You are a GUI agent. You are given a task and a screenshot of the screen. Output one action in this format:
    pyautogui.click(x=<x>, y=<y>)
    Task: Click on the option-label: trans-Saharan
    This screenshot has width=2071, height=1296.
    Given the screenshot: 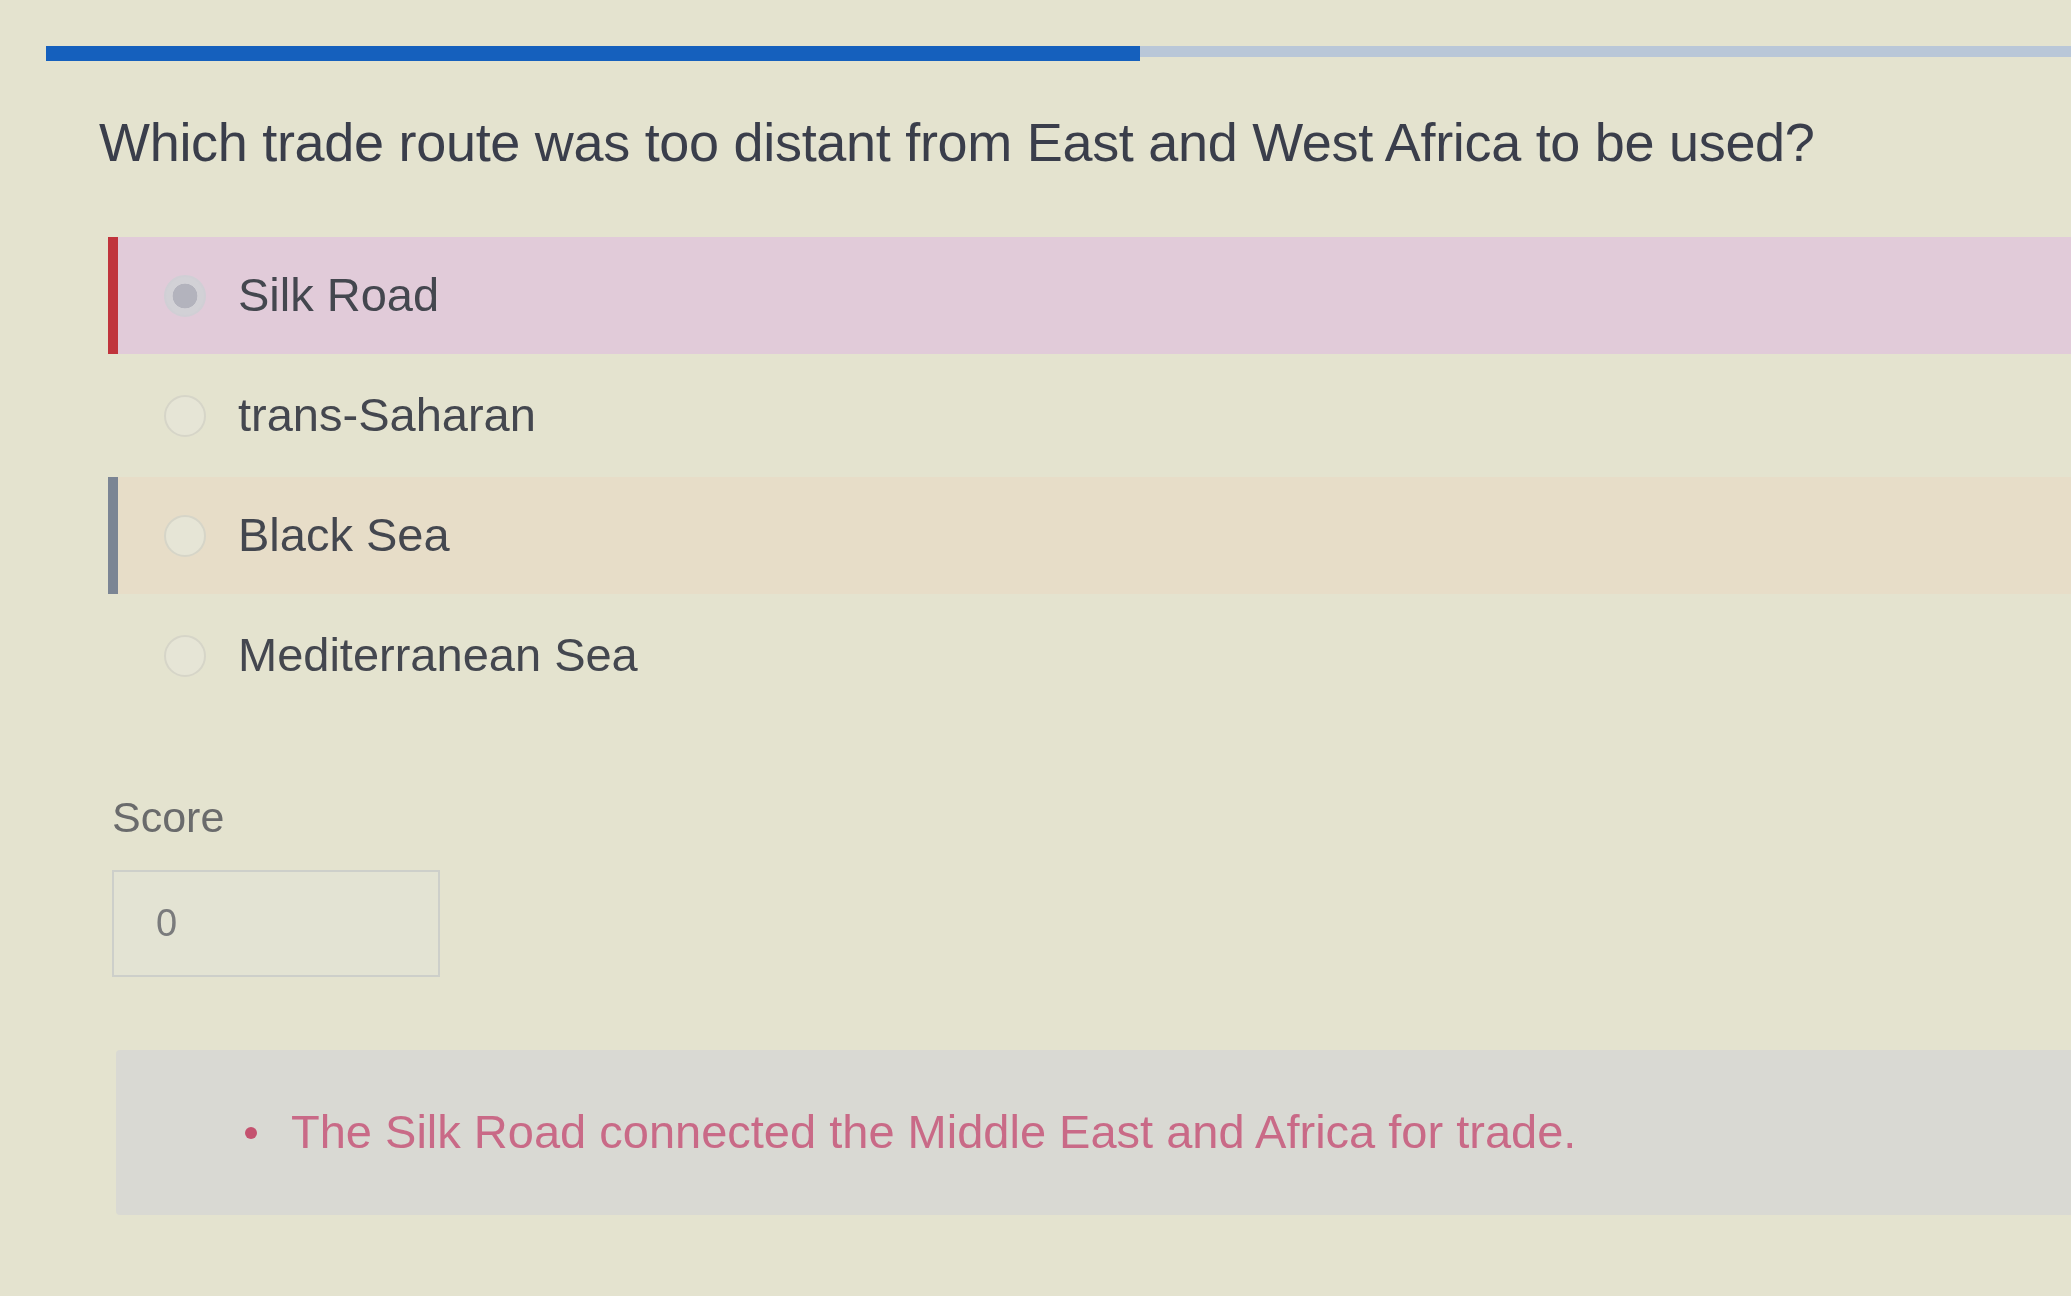 What is the action you would take?
    pyautogui.click(x=387, y=415)
    